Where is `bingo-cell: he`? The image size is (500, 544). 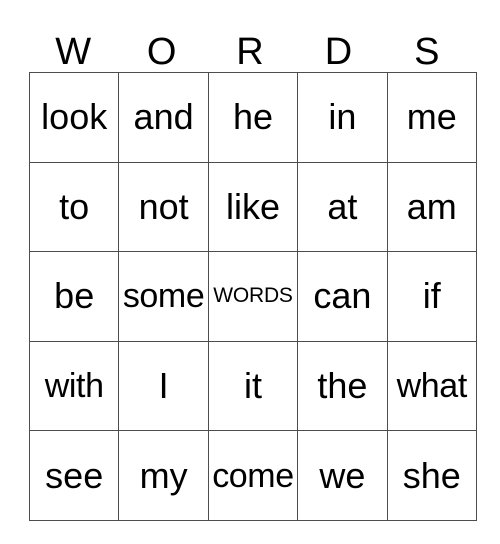
bingo-cell: he is located at coordinates (253, 117).